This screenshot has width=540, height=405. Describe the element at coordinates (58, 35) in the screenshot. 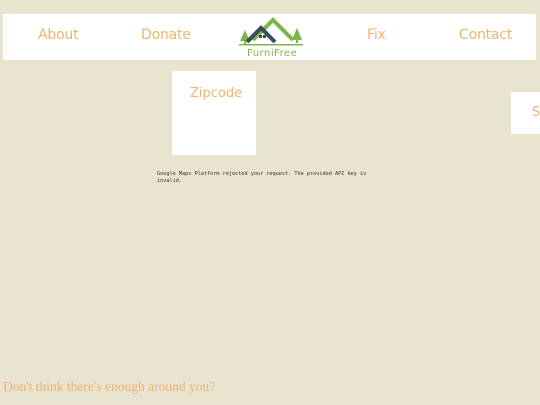

I see `nav-link-about: About` at that location.